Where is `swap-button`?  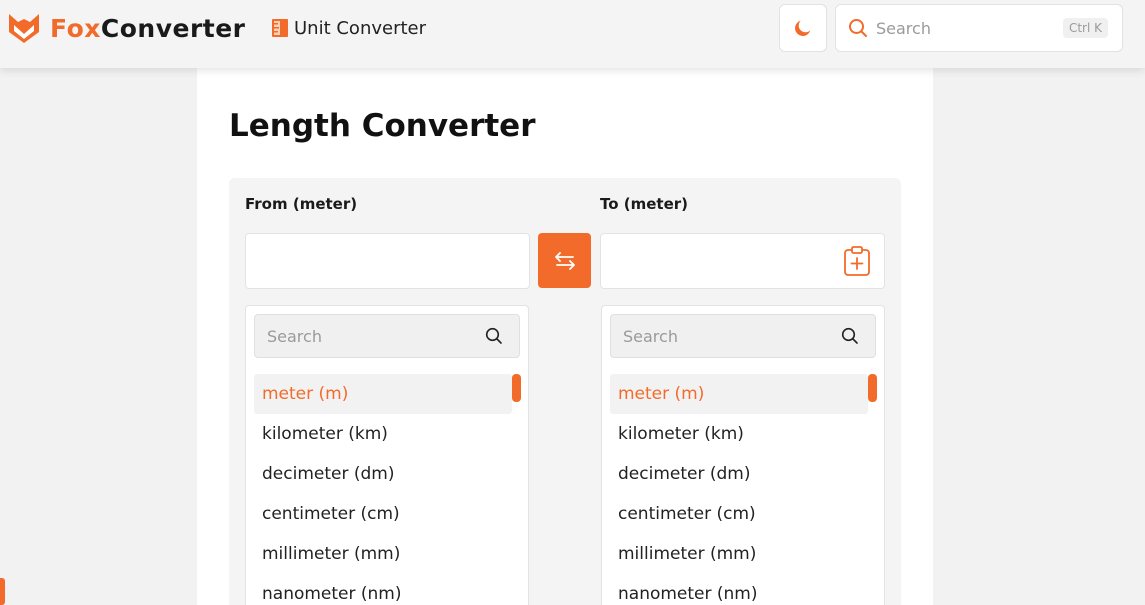 swap-button is located at coordinates (564, 260).